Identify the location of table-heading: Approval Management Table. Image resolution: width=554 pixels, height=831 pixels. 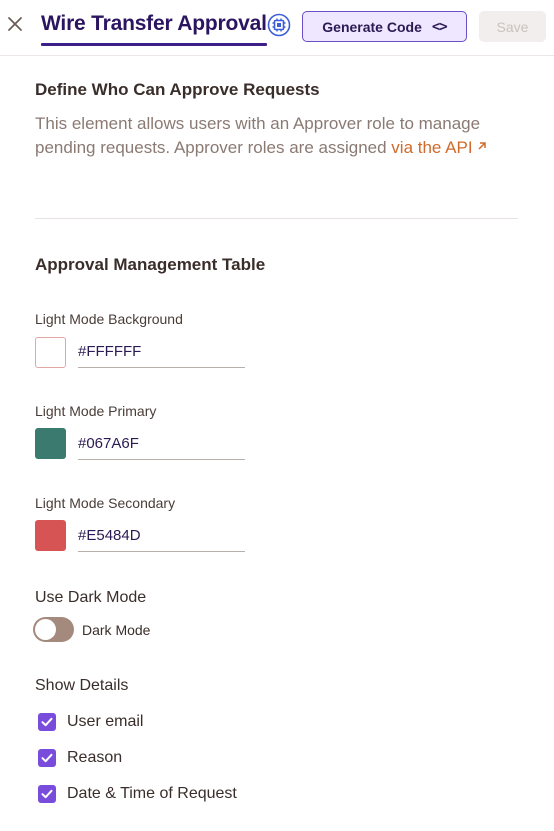
(150, 264).